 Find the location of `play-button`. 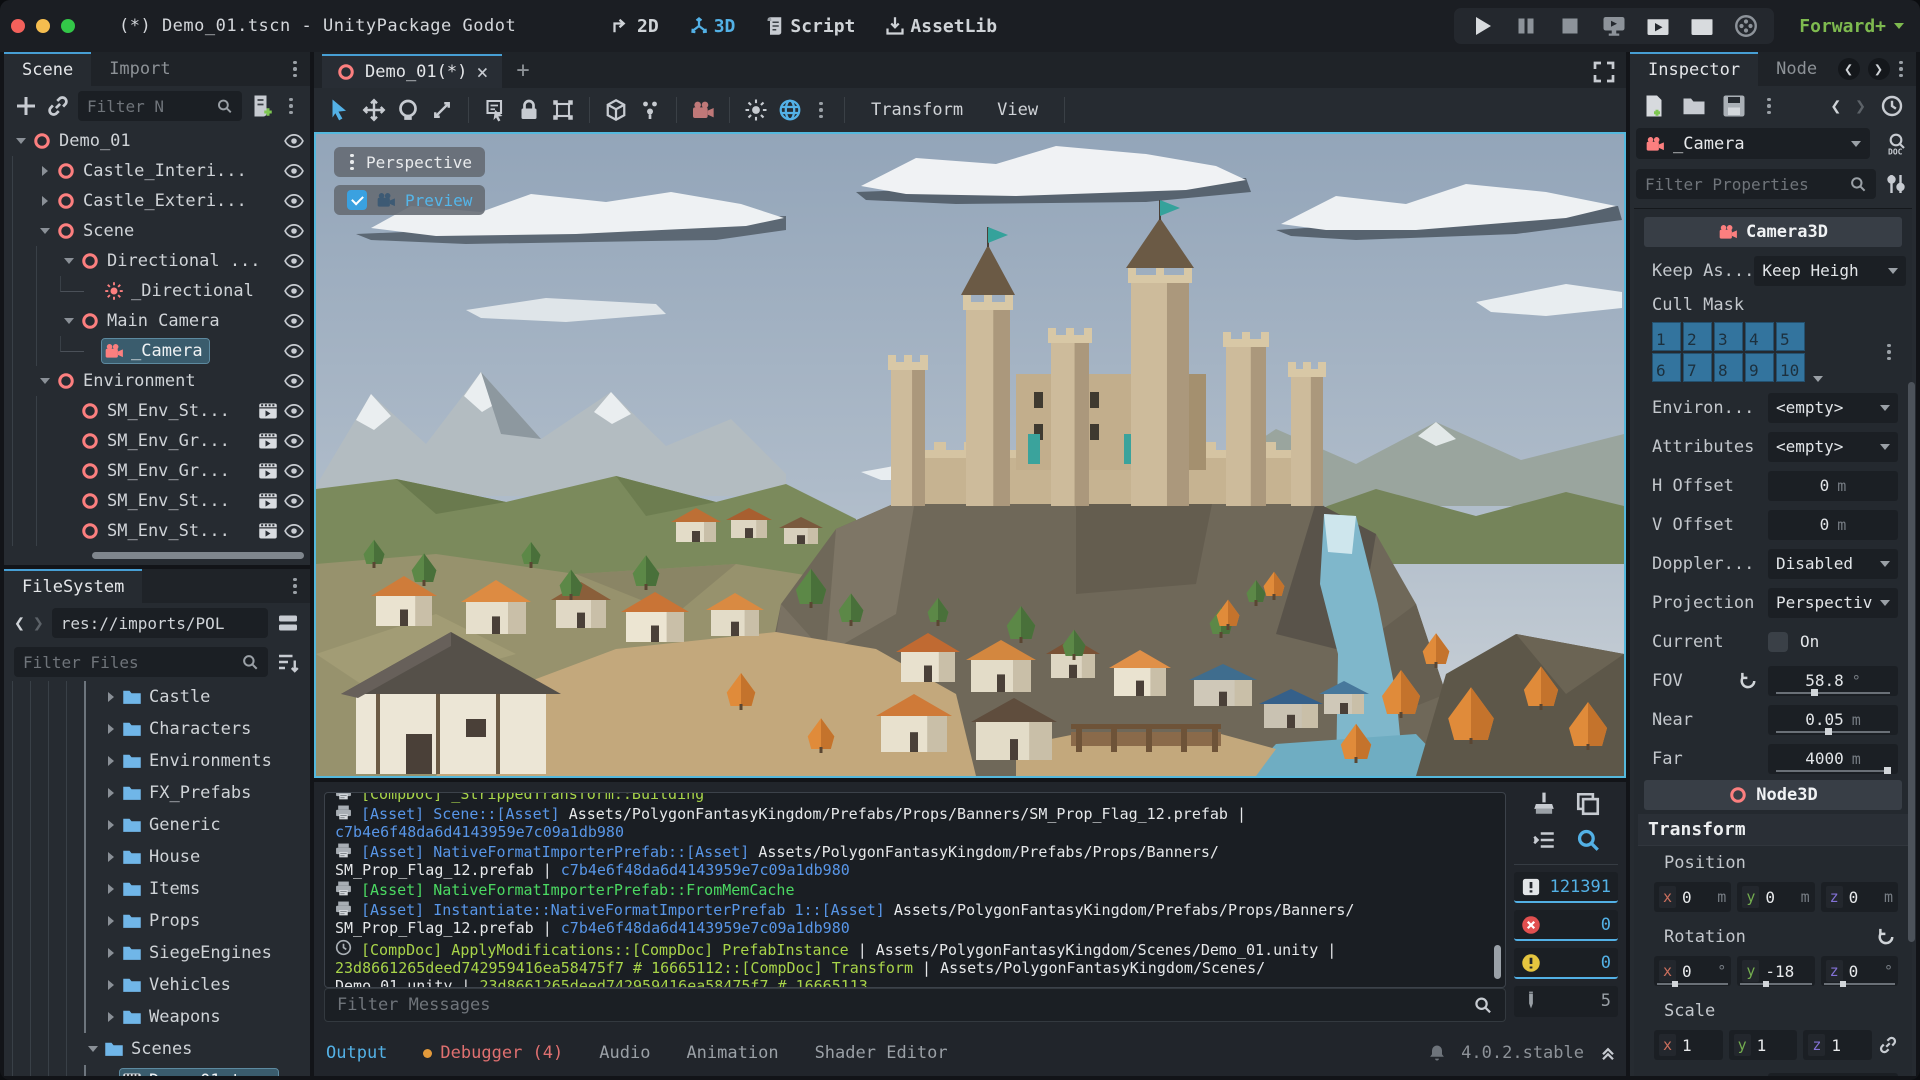

play-button is located at coordinates (1482, 26).